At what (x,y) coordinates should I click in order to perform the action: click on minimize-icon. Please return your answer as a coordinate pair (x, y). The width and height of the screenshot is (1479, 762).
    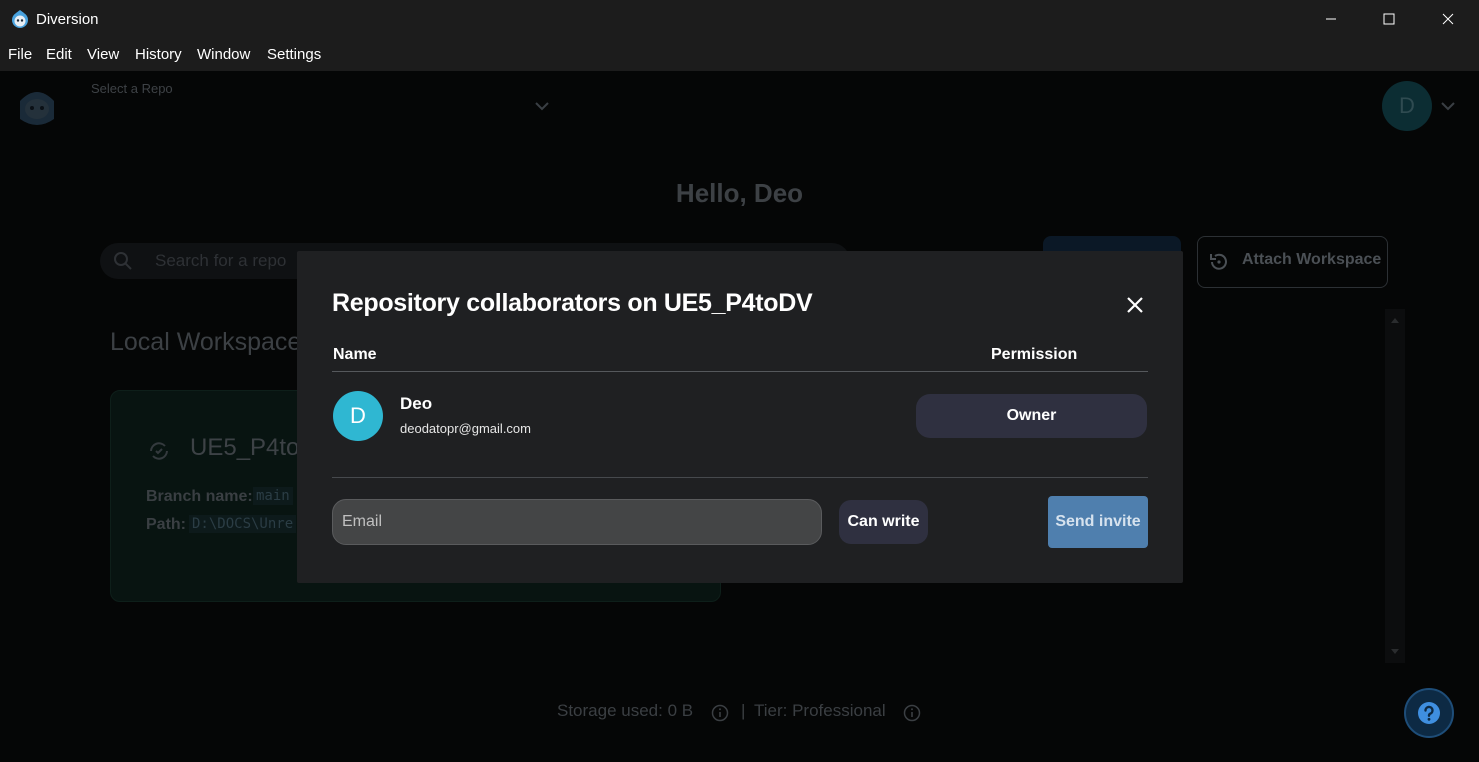
    Looking at the image, I should click on (1331, 19).